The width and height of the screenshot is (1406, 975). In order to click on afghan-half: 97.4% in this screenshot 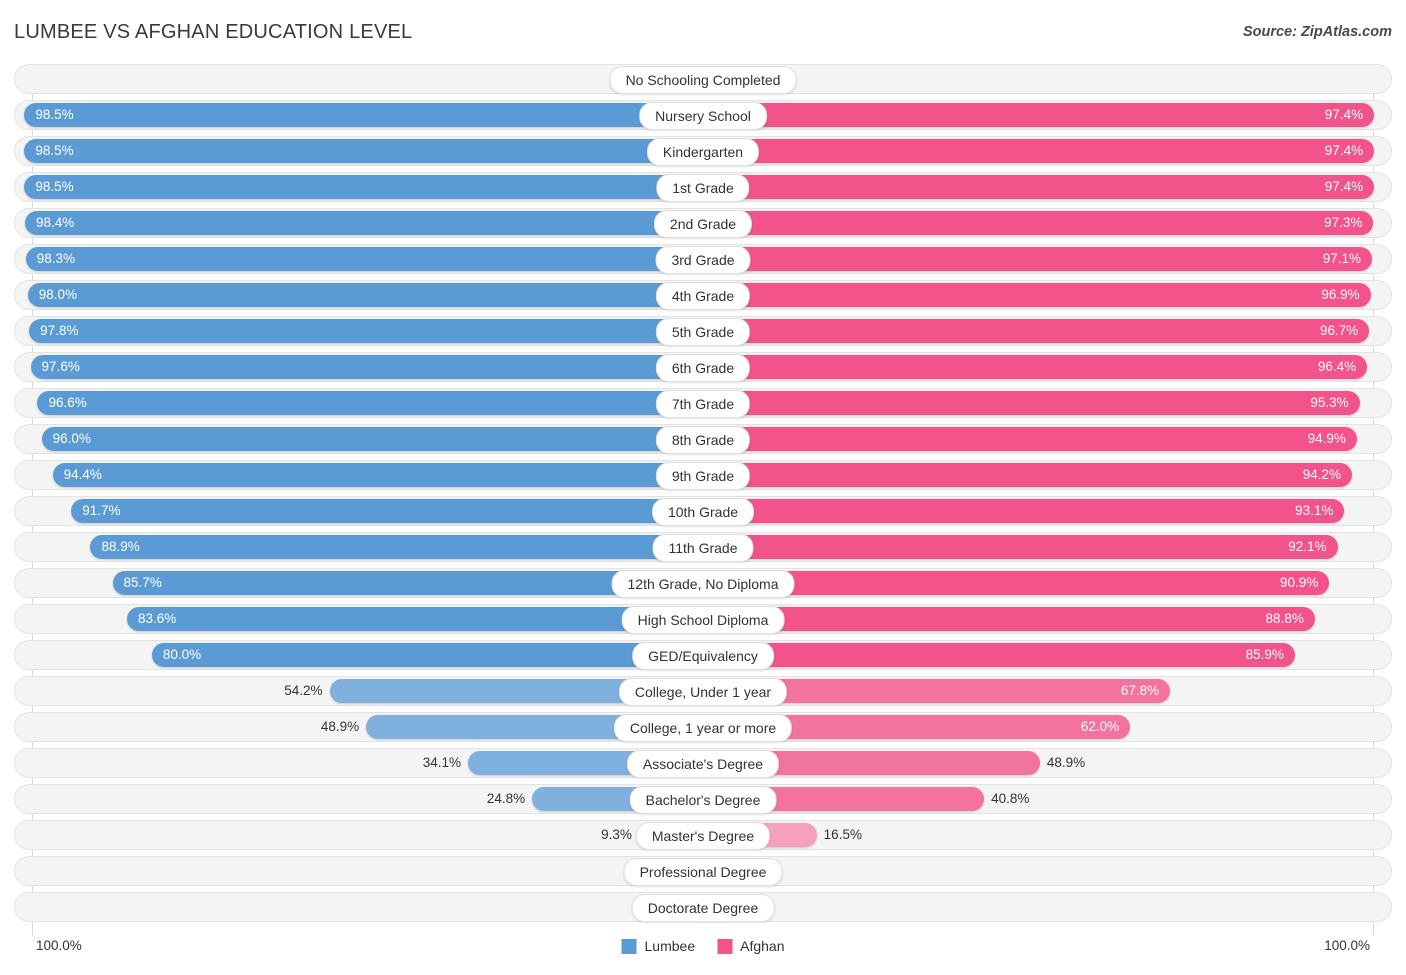, I will do `click(1047, 151)`.